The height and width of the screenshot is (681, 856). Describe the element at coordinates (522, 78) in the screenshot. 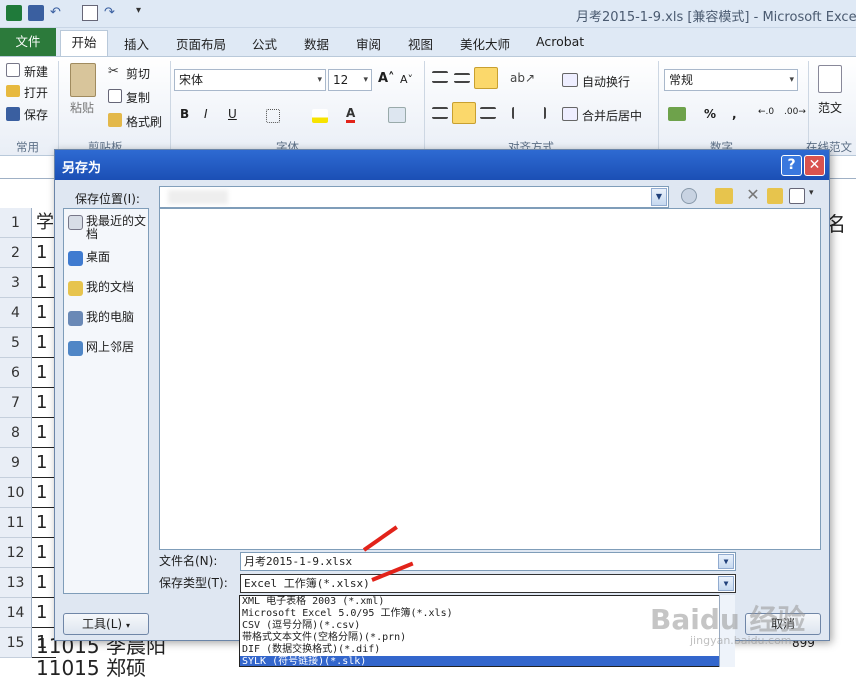

I see `orientation-icon: ab↗` at that location.